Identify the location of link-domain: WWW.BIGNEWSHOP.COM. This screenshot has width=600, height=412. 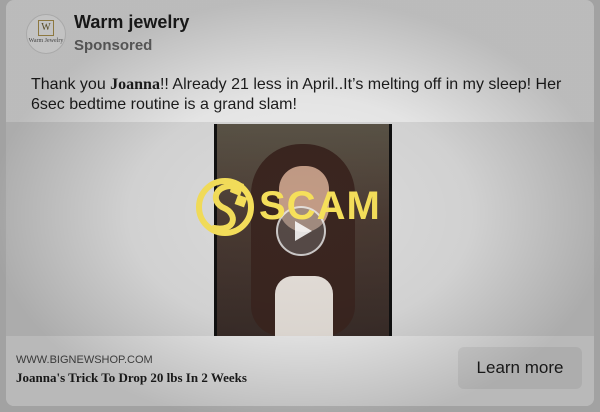
(84, 360).